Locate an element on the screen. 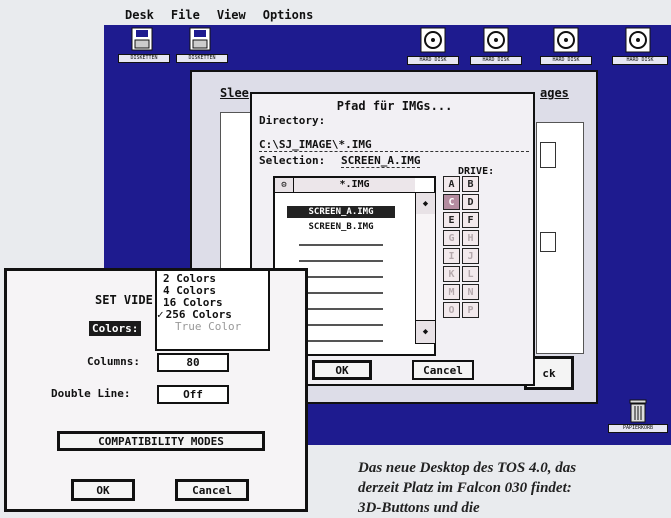  caption-line-1: Das neue Desktop des TOS 4.0, das is located at coordinates (467, 468).